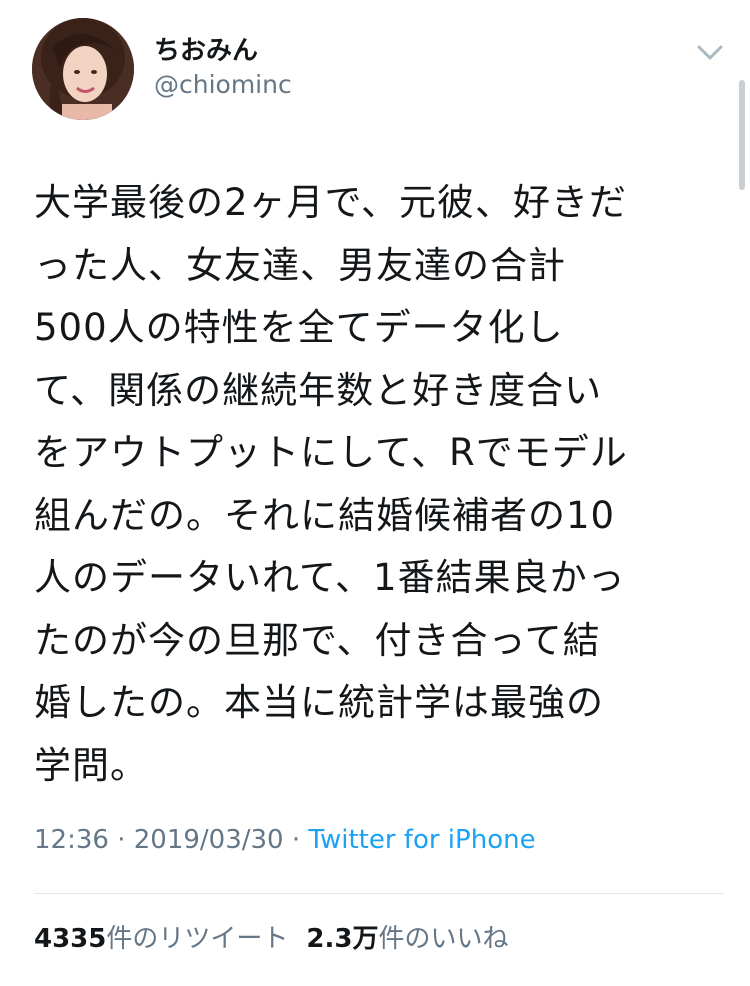 This screenshot has width=750, height=986. Describe the element at coordinates (331, 202) in the screenshot. I see `tweet-line: 大学最後の2ヶ月で、元彼、好きだ` at that location.